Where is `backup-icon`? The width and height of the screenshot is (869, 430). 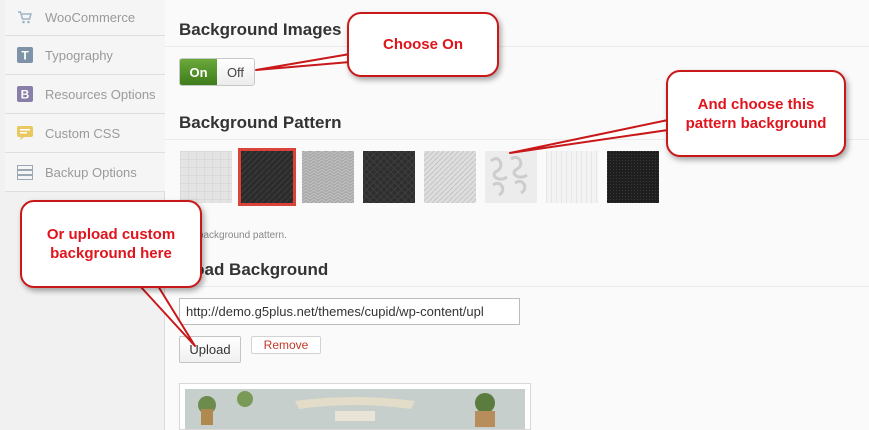 backup-icon is located at coordinates (25, 172).